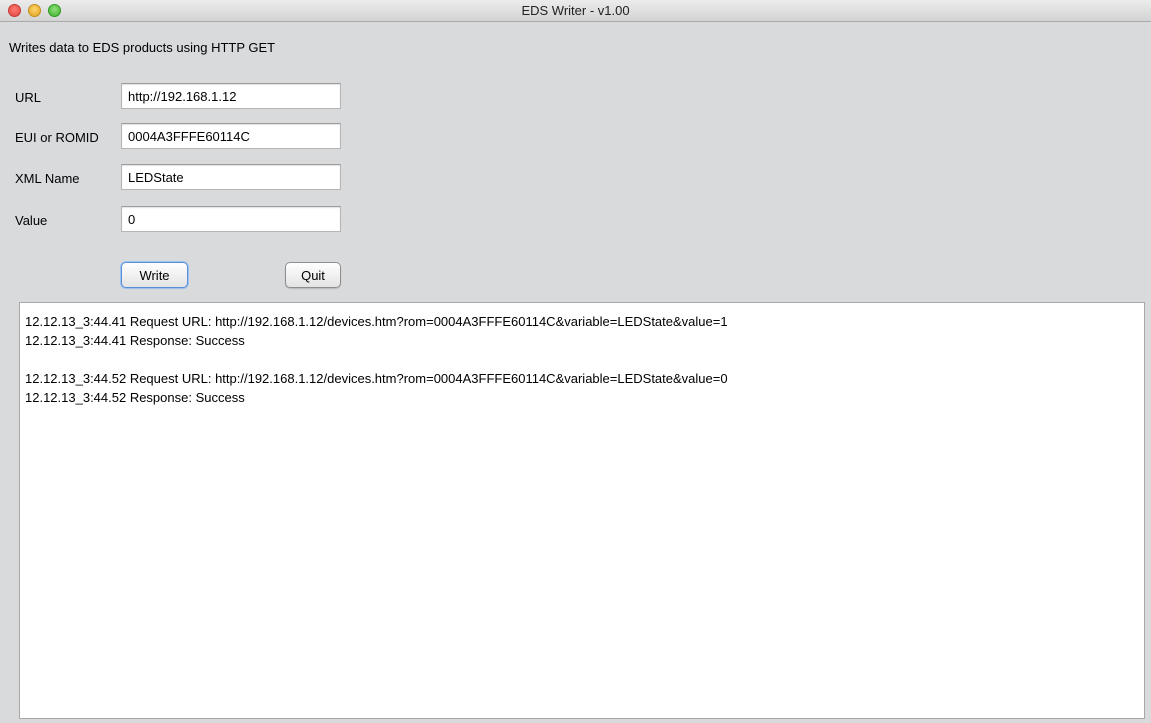 The width and height of the screenshot is (1151, 723). What do you see at coordinates (584, 359) in the screenshot?
I see `log-blank-line` at bounding box center [584, 359].